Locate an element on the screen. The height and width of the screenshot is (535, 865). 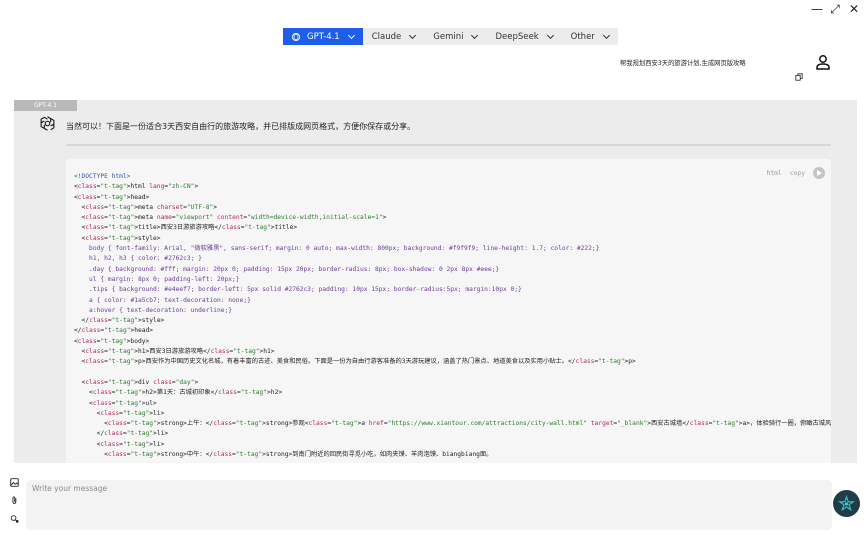
code-line: ul { margin: 8px 0; padding-left: 20px;} is located at coordinates (157, 279).